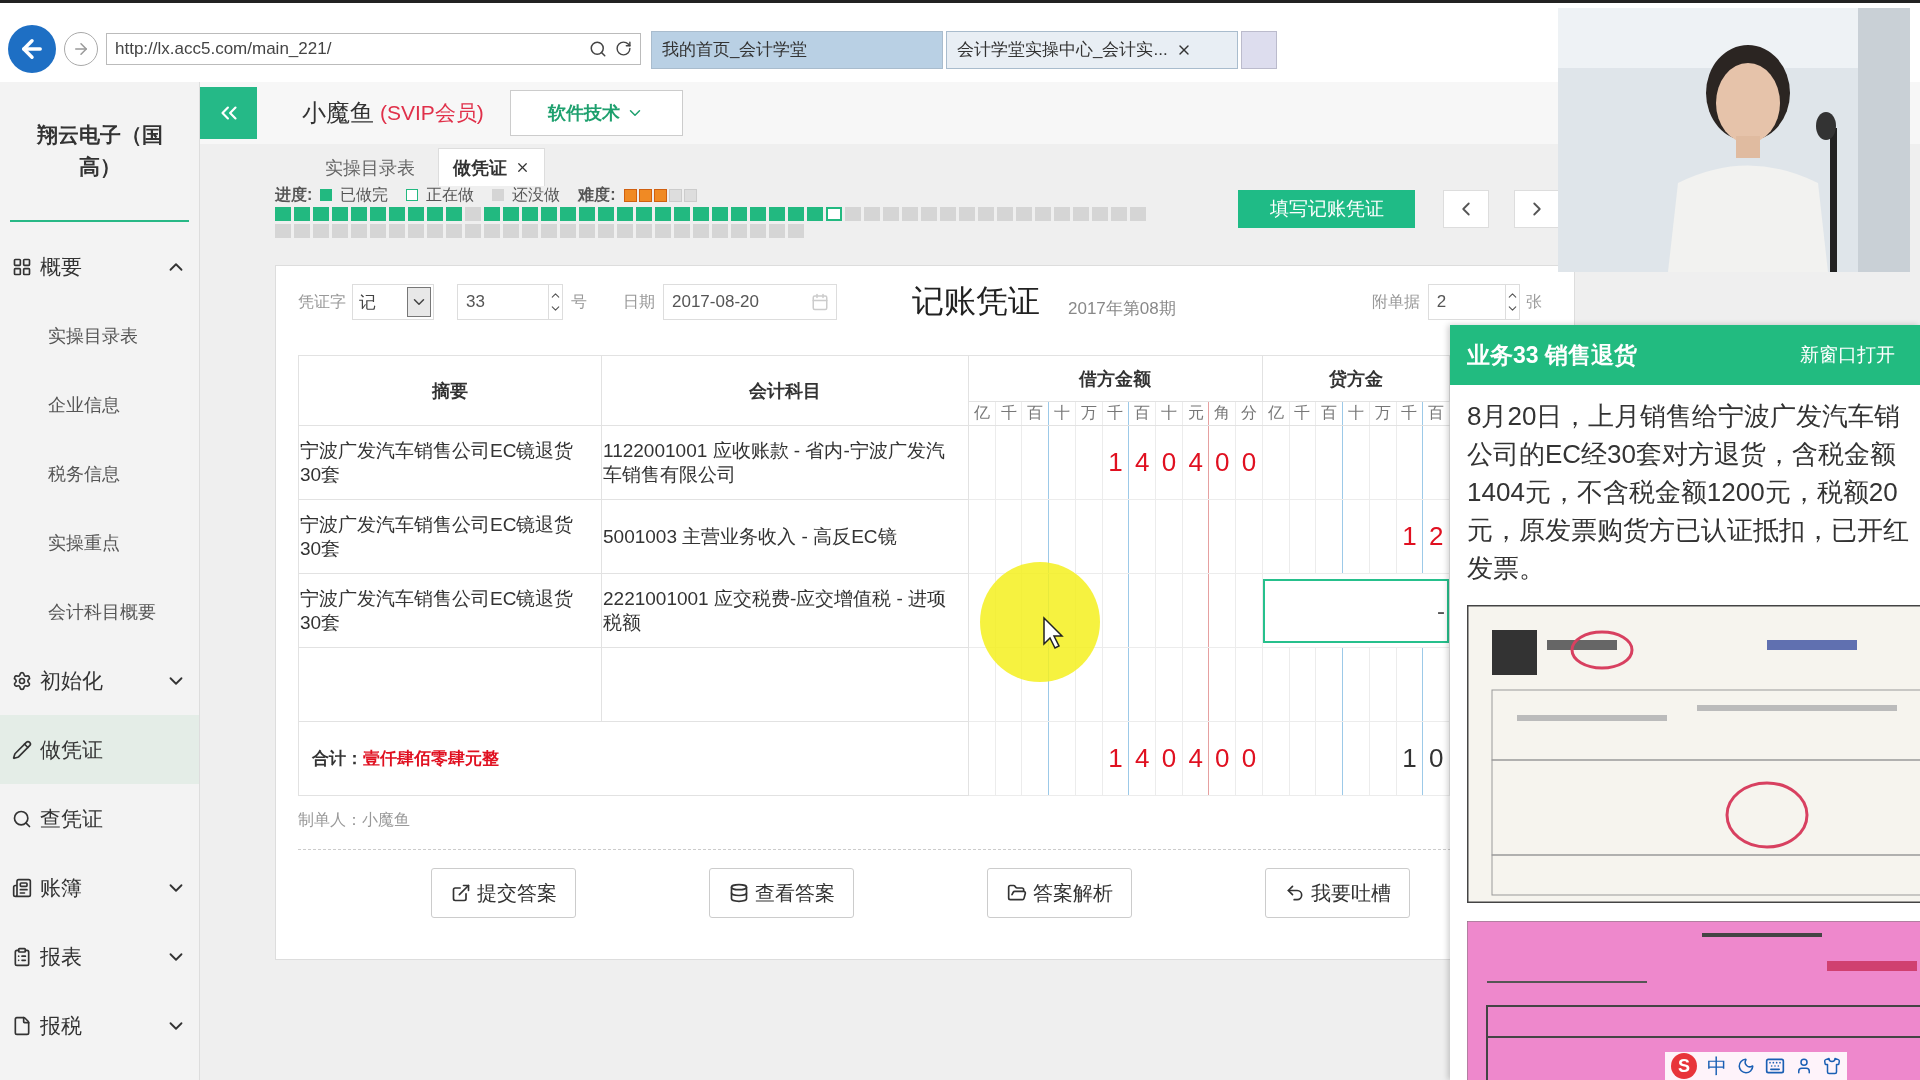 This screenshot has height=1080, width=1920. What do you see at coordinates (99, 335) in the screenshot?
I see `sidebar-subitem: 实操目录表` at bounding box center [99, 335].